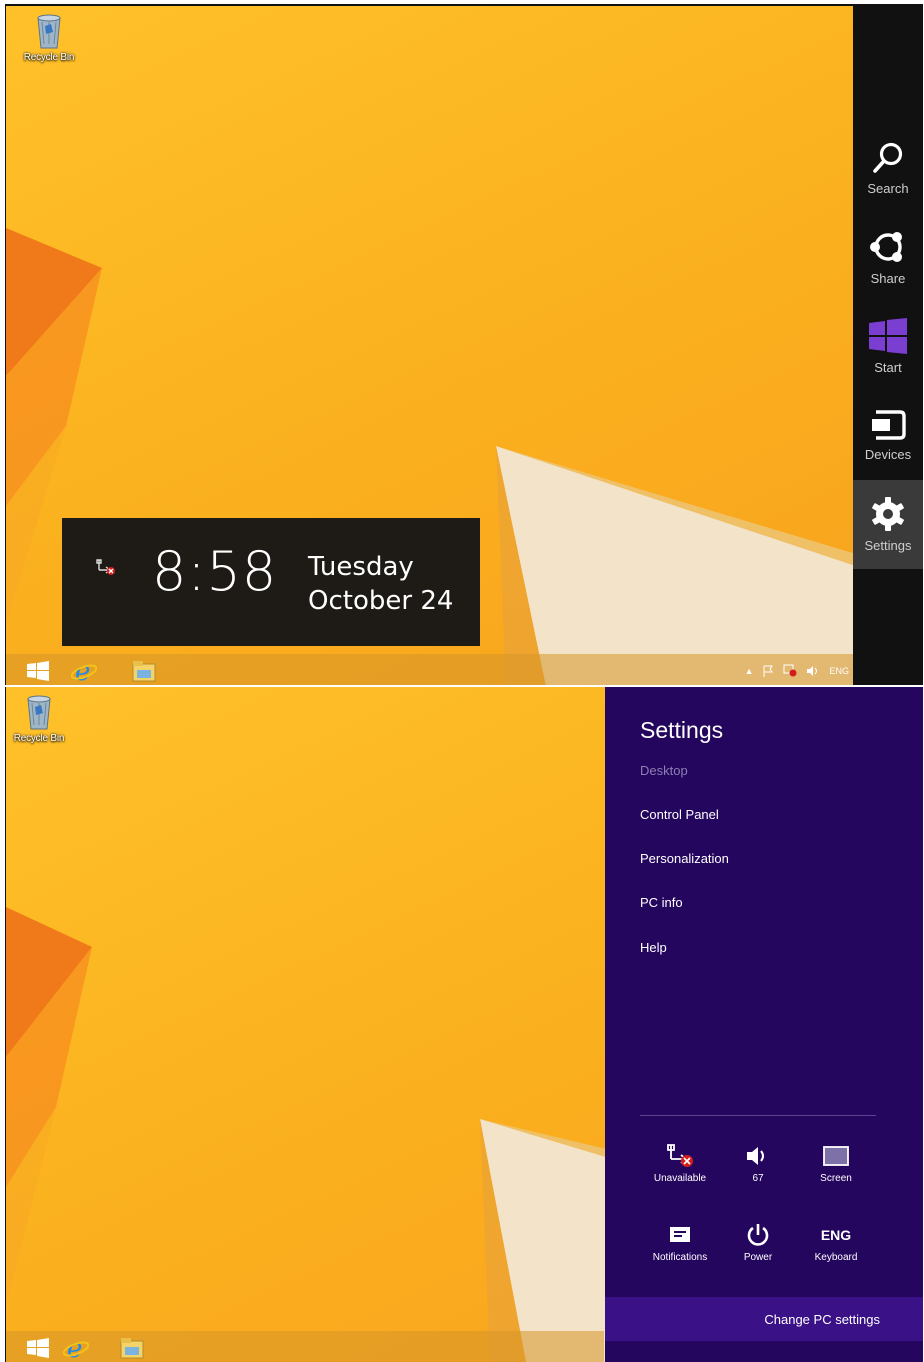 The width and height of the screenshot is (924, 1362). I want to click on screen-icon, so click(836, 1156).